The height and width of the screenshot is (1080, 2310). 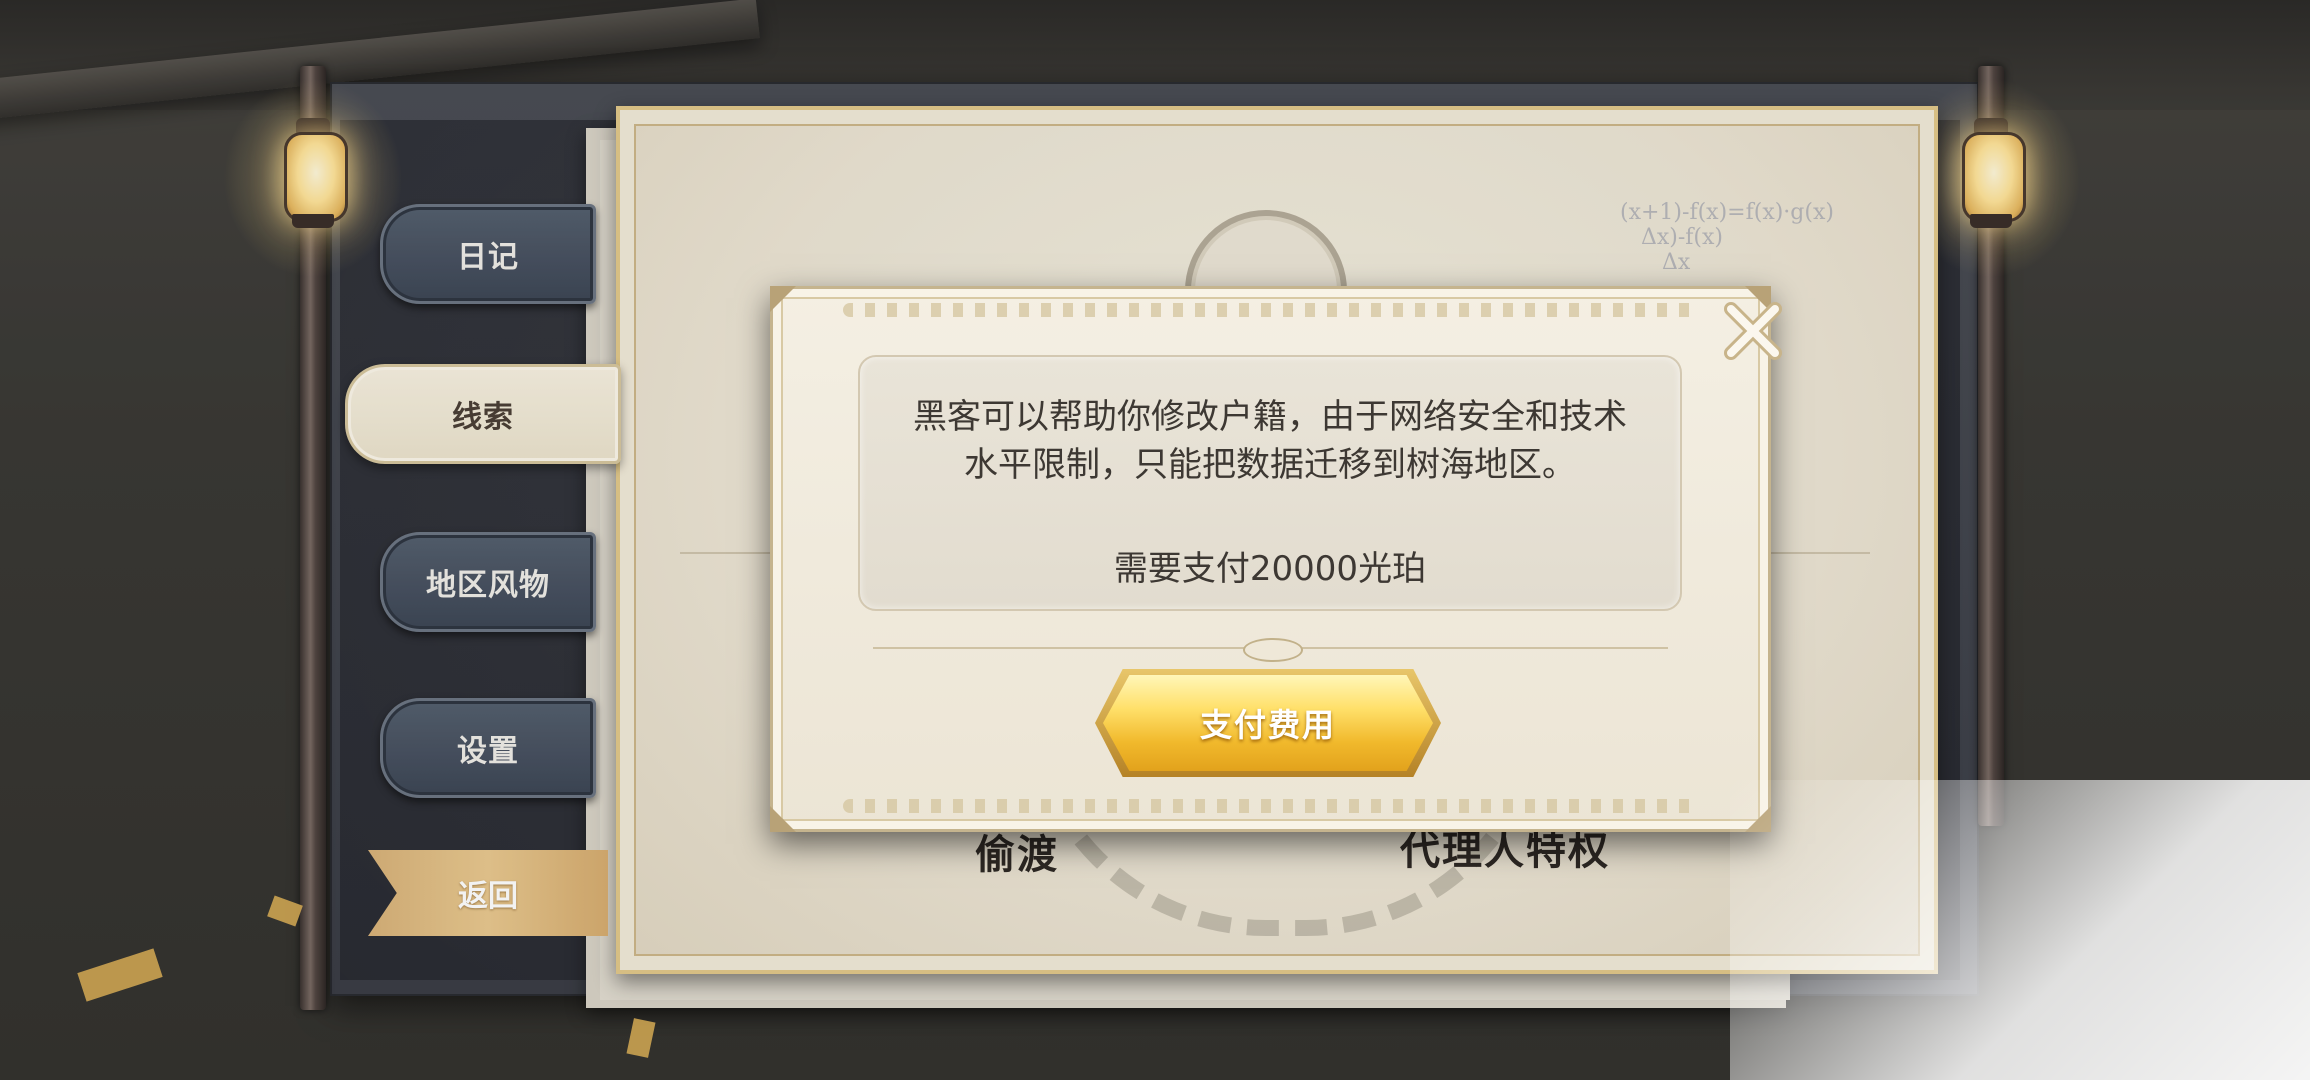 What do you see at coordinates (1273, 650) in the screenshot?
I see `divider-ornament-icon` at bounding box center [1273, 650].